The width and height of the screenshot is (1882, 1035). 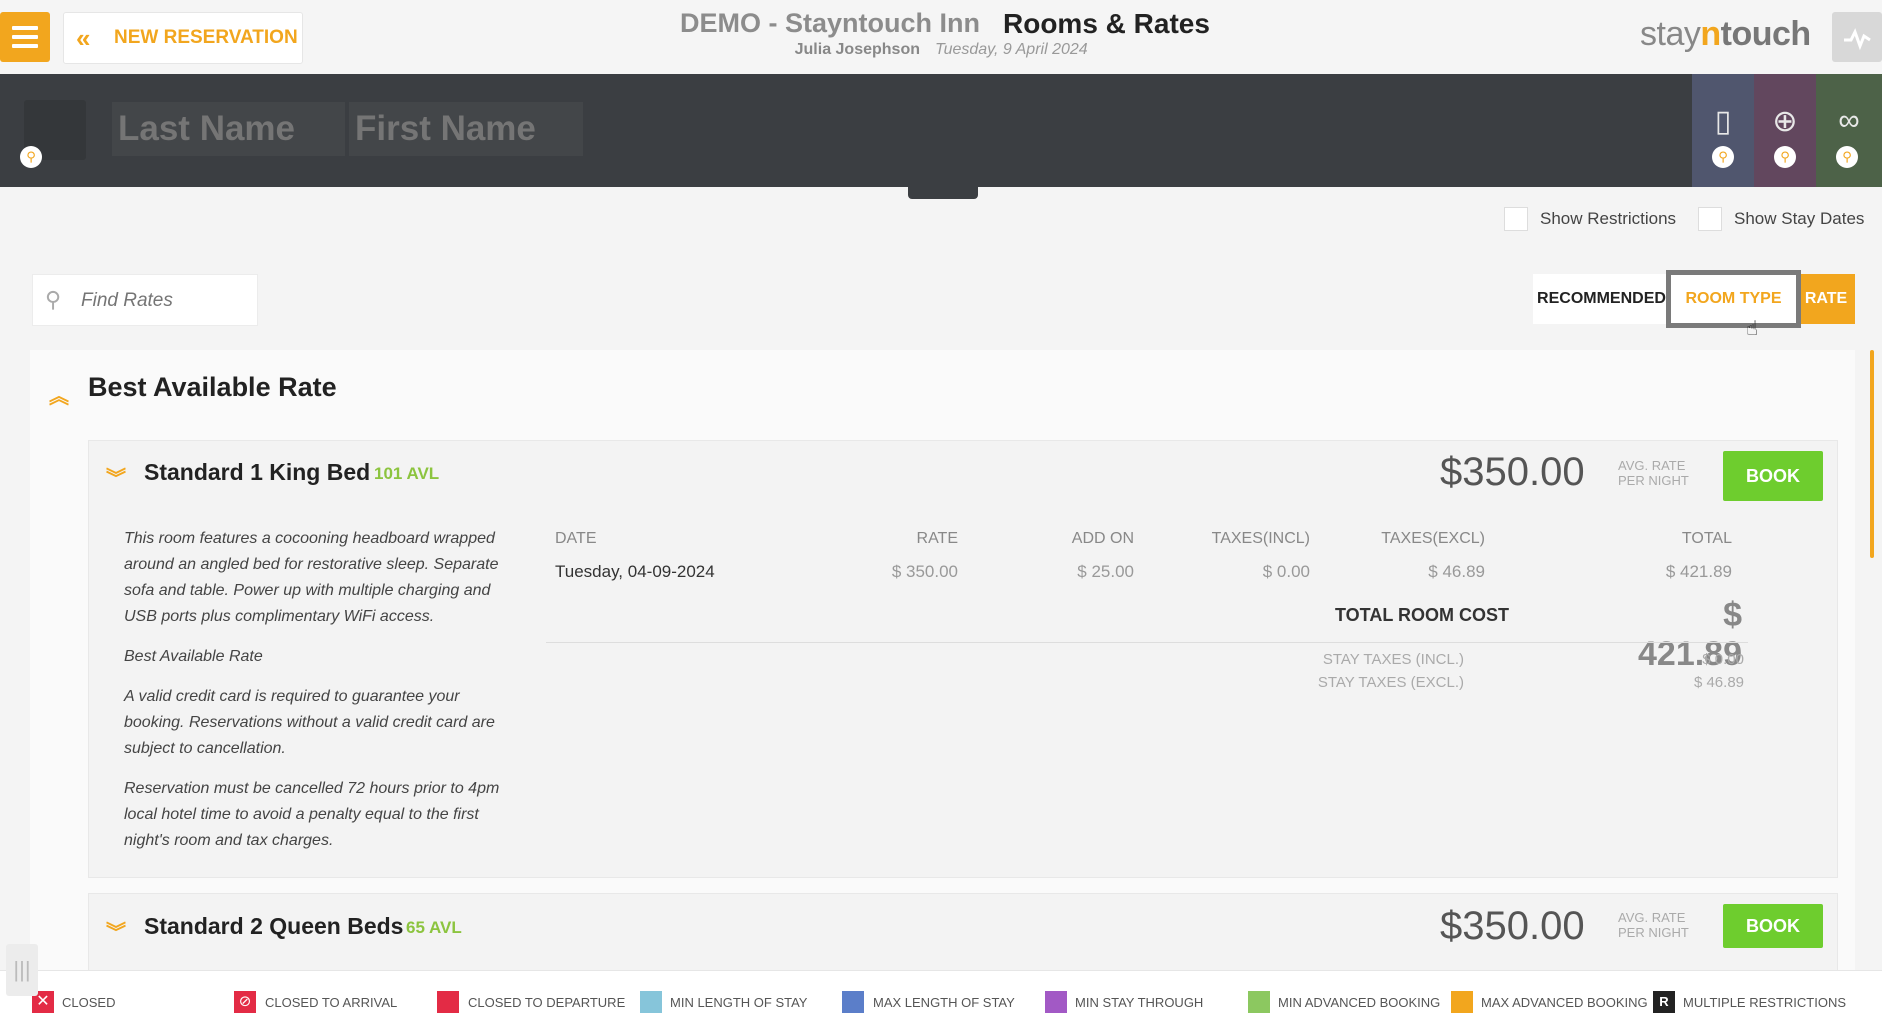 I want to click on pulse-icon, so click(x=1857, y=39).